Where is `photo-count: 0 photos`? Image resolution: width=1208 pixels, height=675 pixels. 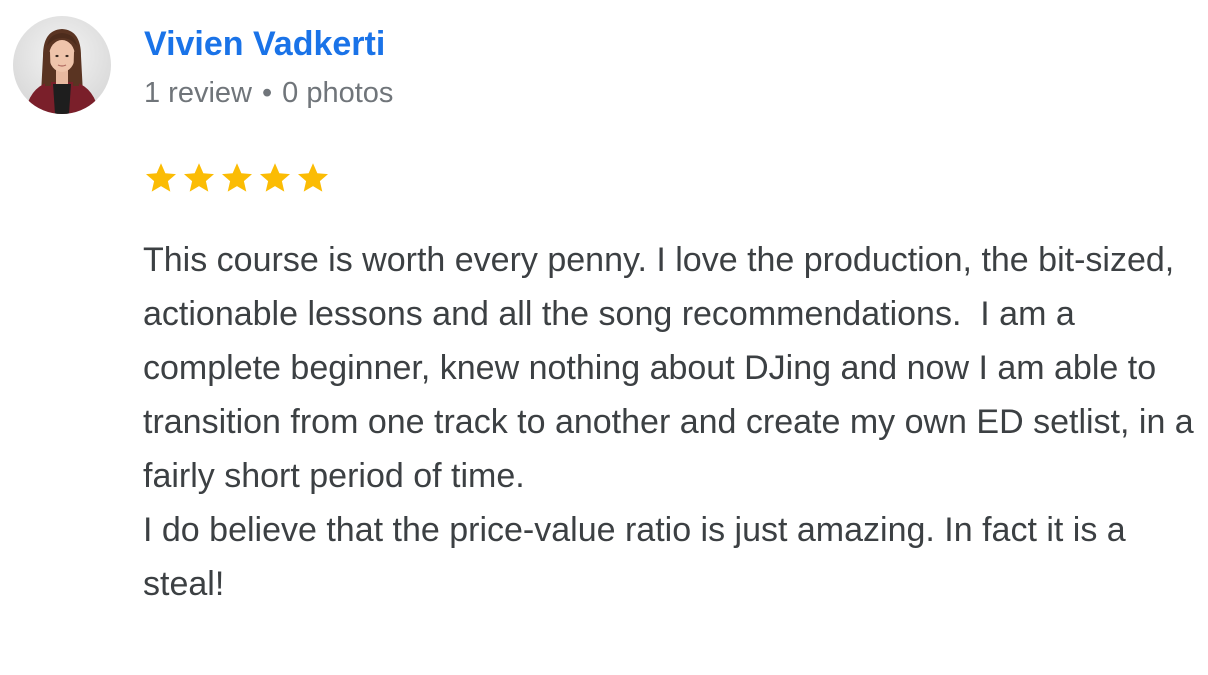 photo-count: 0 photos is located at coordinates (338, 93).